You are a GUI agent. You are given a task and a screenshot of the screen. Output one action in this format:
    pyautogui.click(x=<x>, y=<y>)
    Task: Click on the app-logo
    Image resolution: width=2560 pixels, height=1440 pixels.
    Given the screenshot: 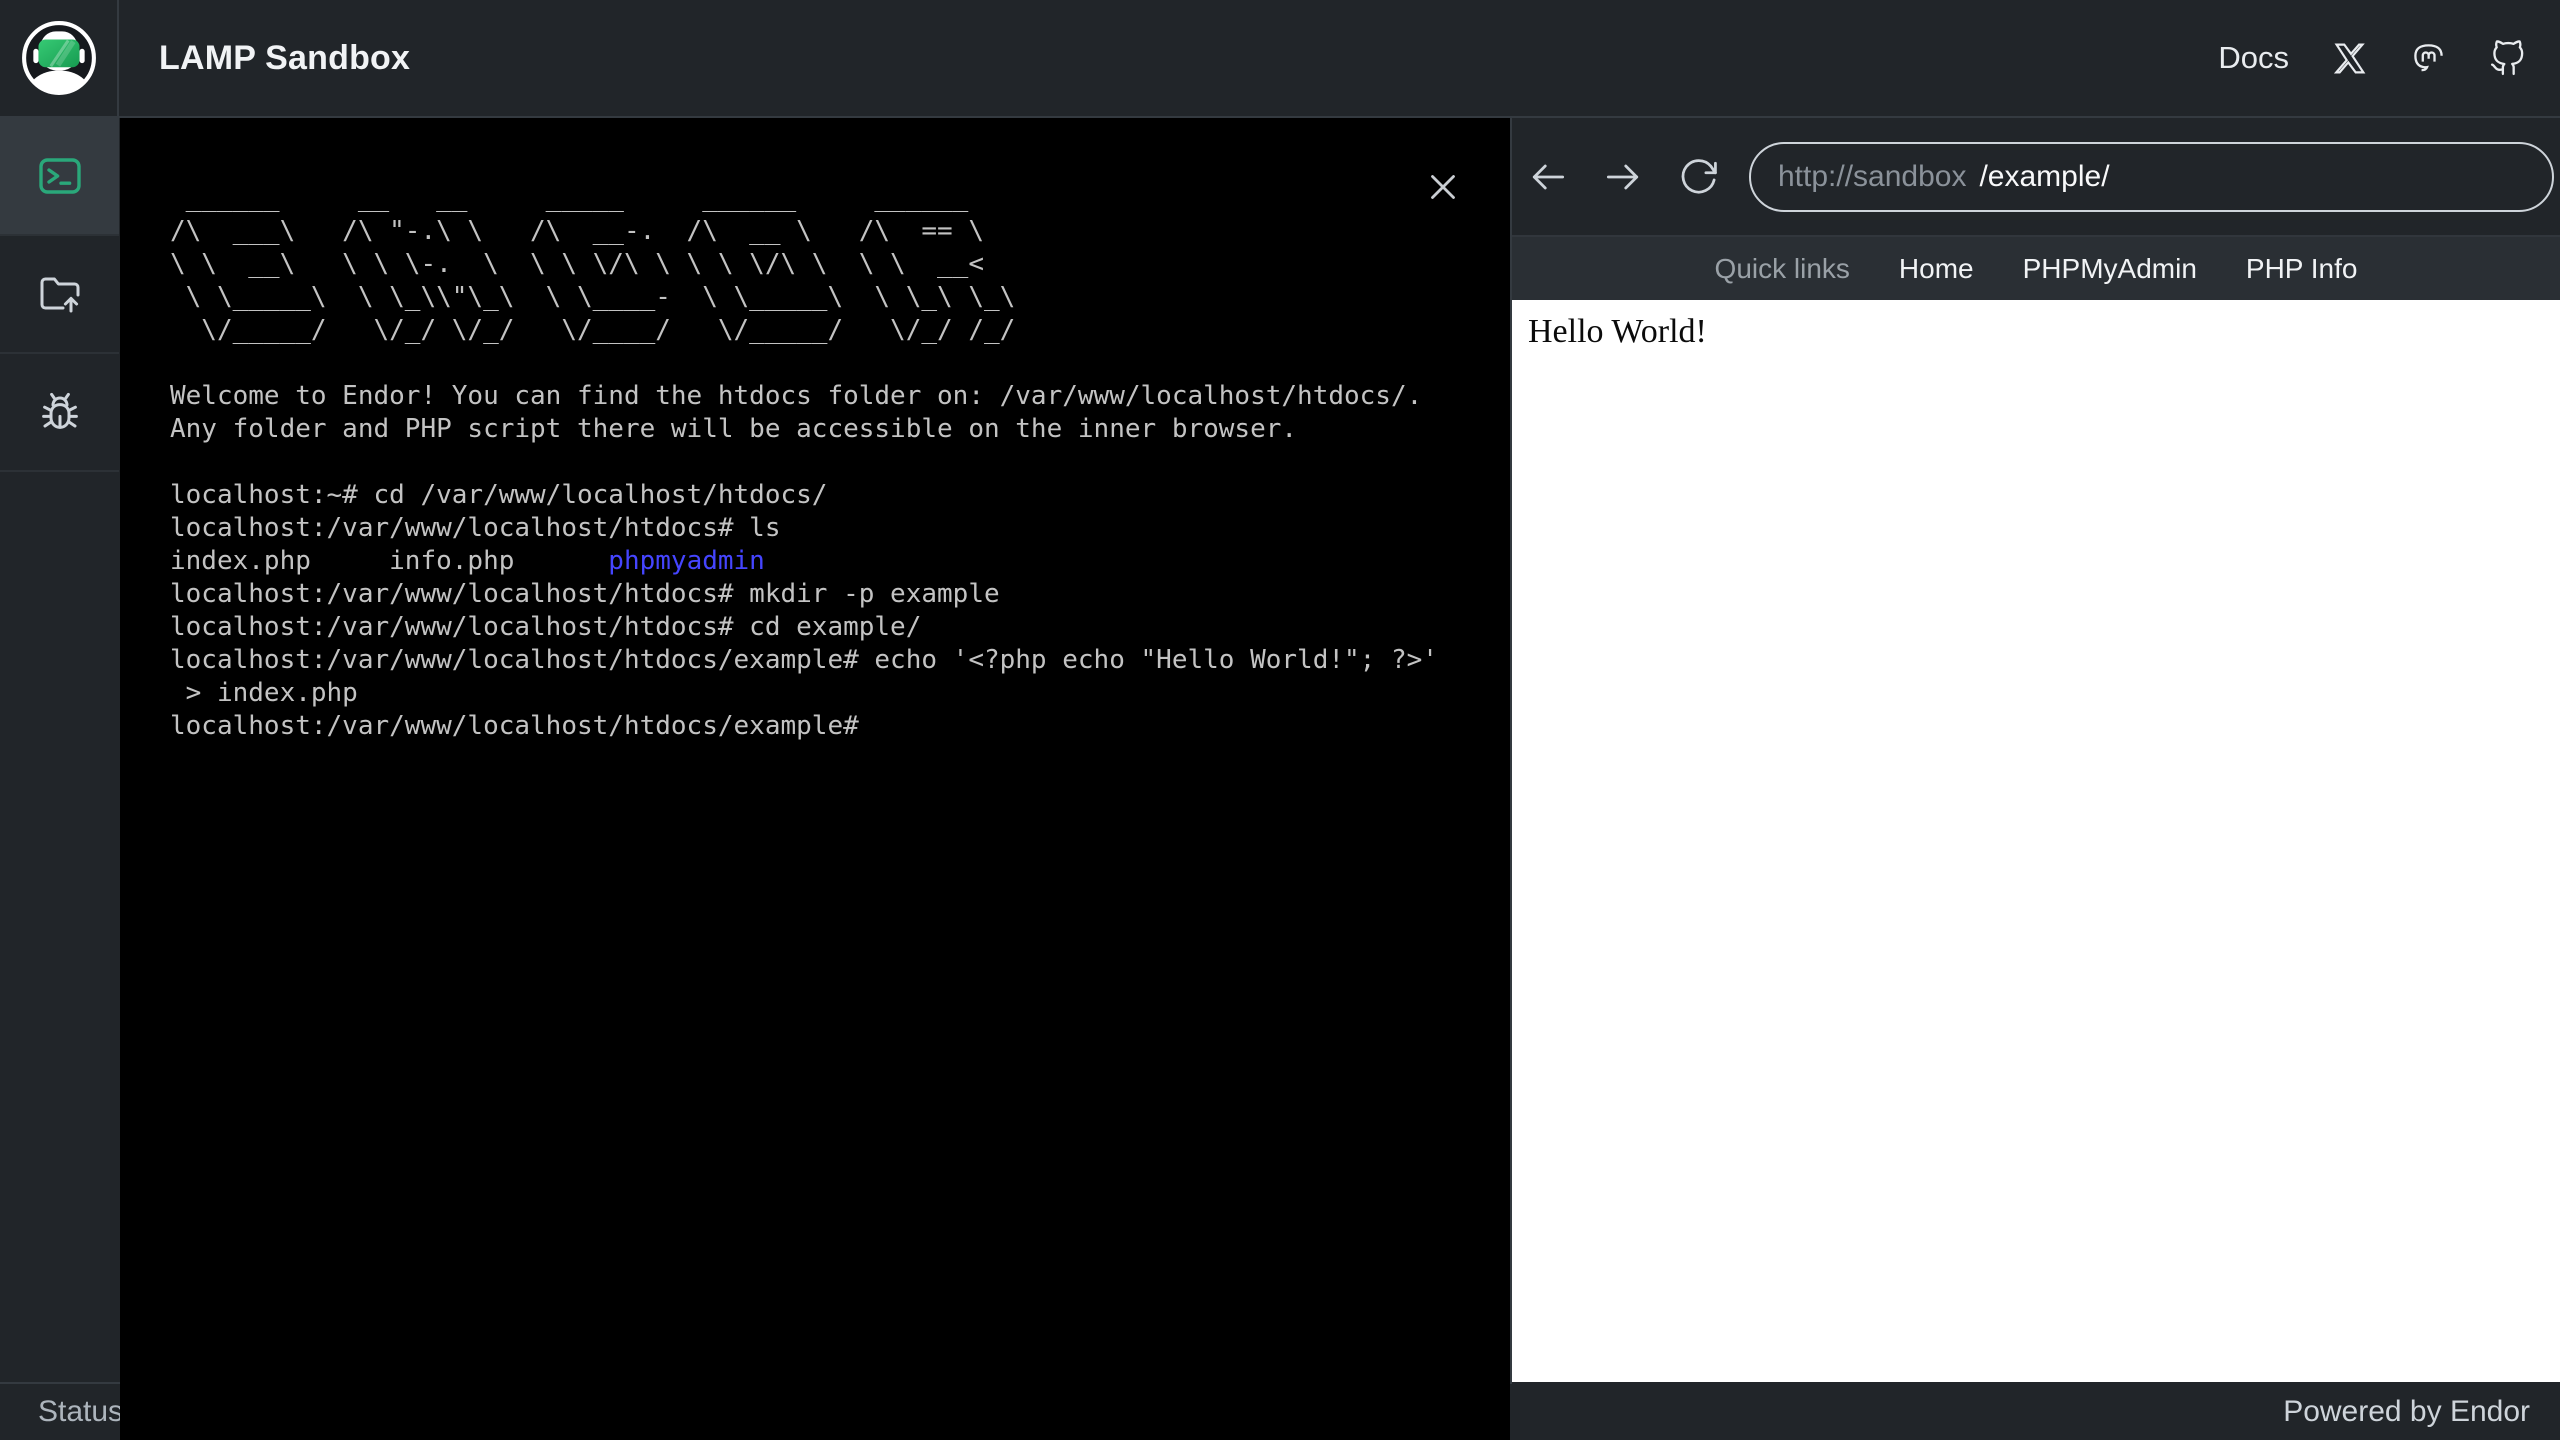 What is the action you would take?
    pyautogui.click(x=59, y=58)
    